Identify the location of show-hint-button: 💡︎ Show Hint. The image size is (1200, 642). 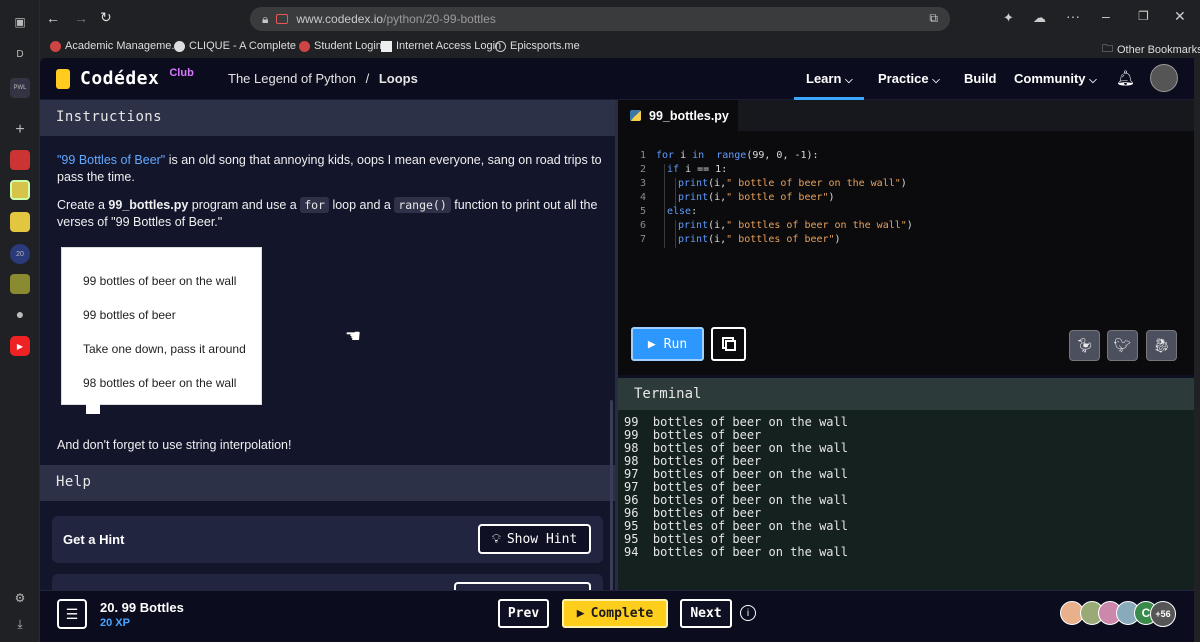
(534, 539).